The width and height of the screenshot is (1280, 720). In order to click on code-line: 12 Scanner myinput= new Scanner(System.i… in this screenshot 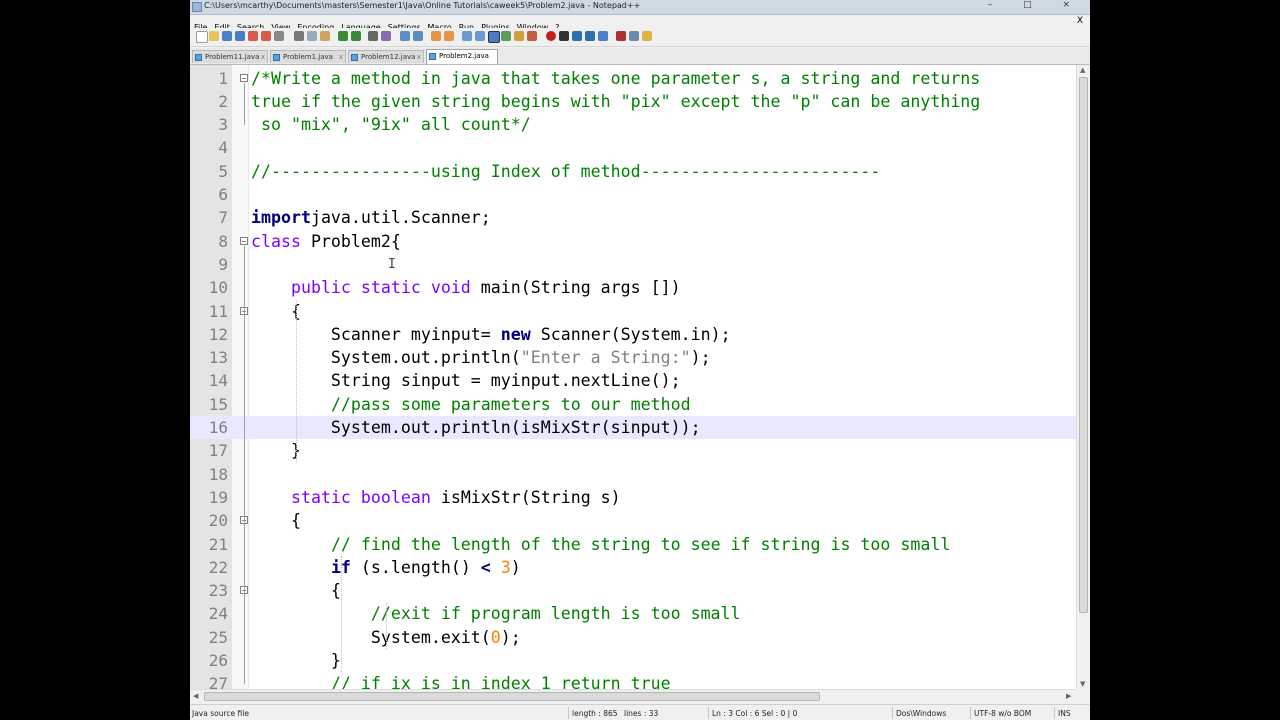, I will do `click(633, 334)`.